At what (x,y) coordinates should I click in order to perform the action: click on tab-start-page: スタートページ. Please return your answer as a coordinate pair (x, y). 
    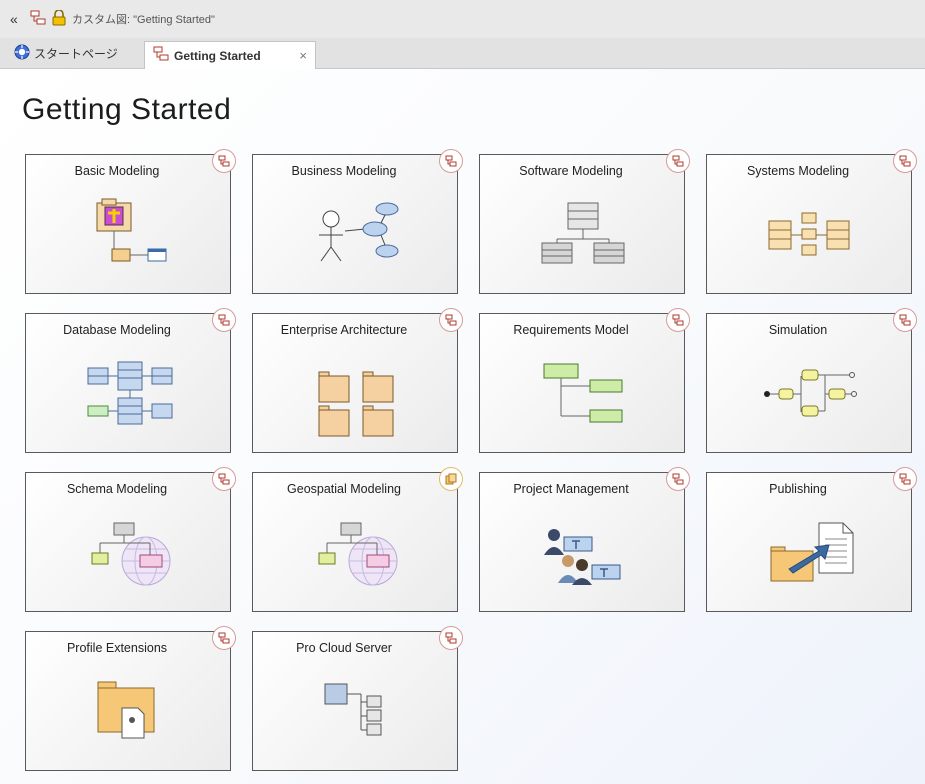
    Looking at the image, I should click on (75, 53).